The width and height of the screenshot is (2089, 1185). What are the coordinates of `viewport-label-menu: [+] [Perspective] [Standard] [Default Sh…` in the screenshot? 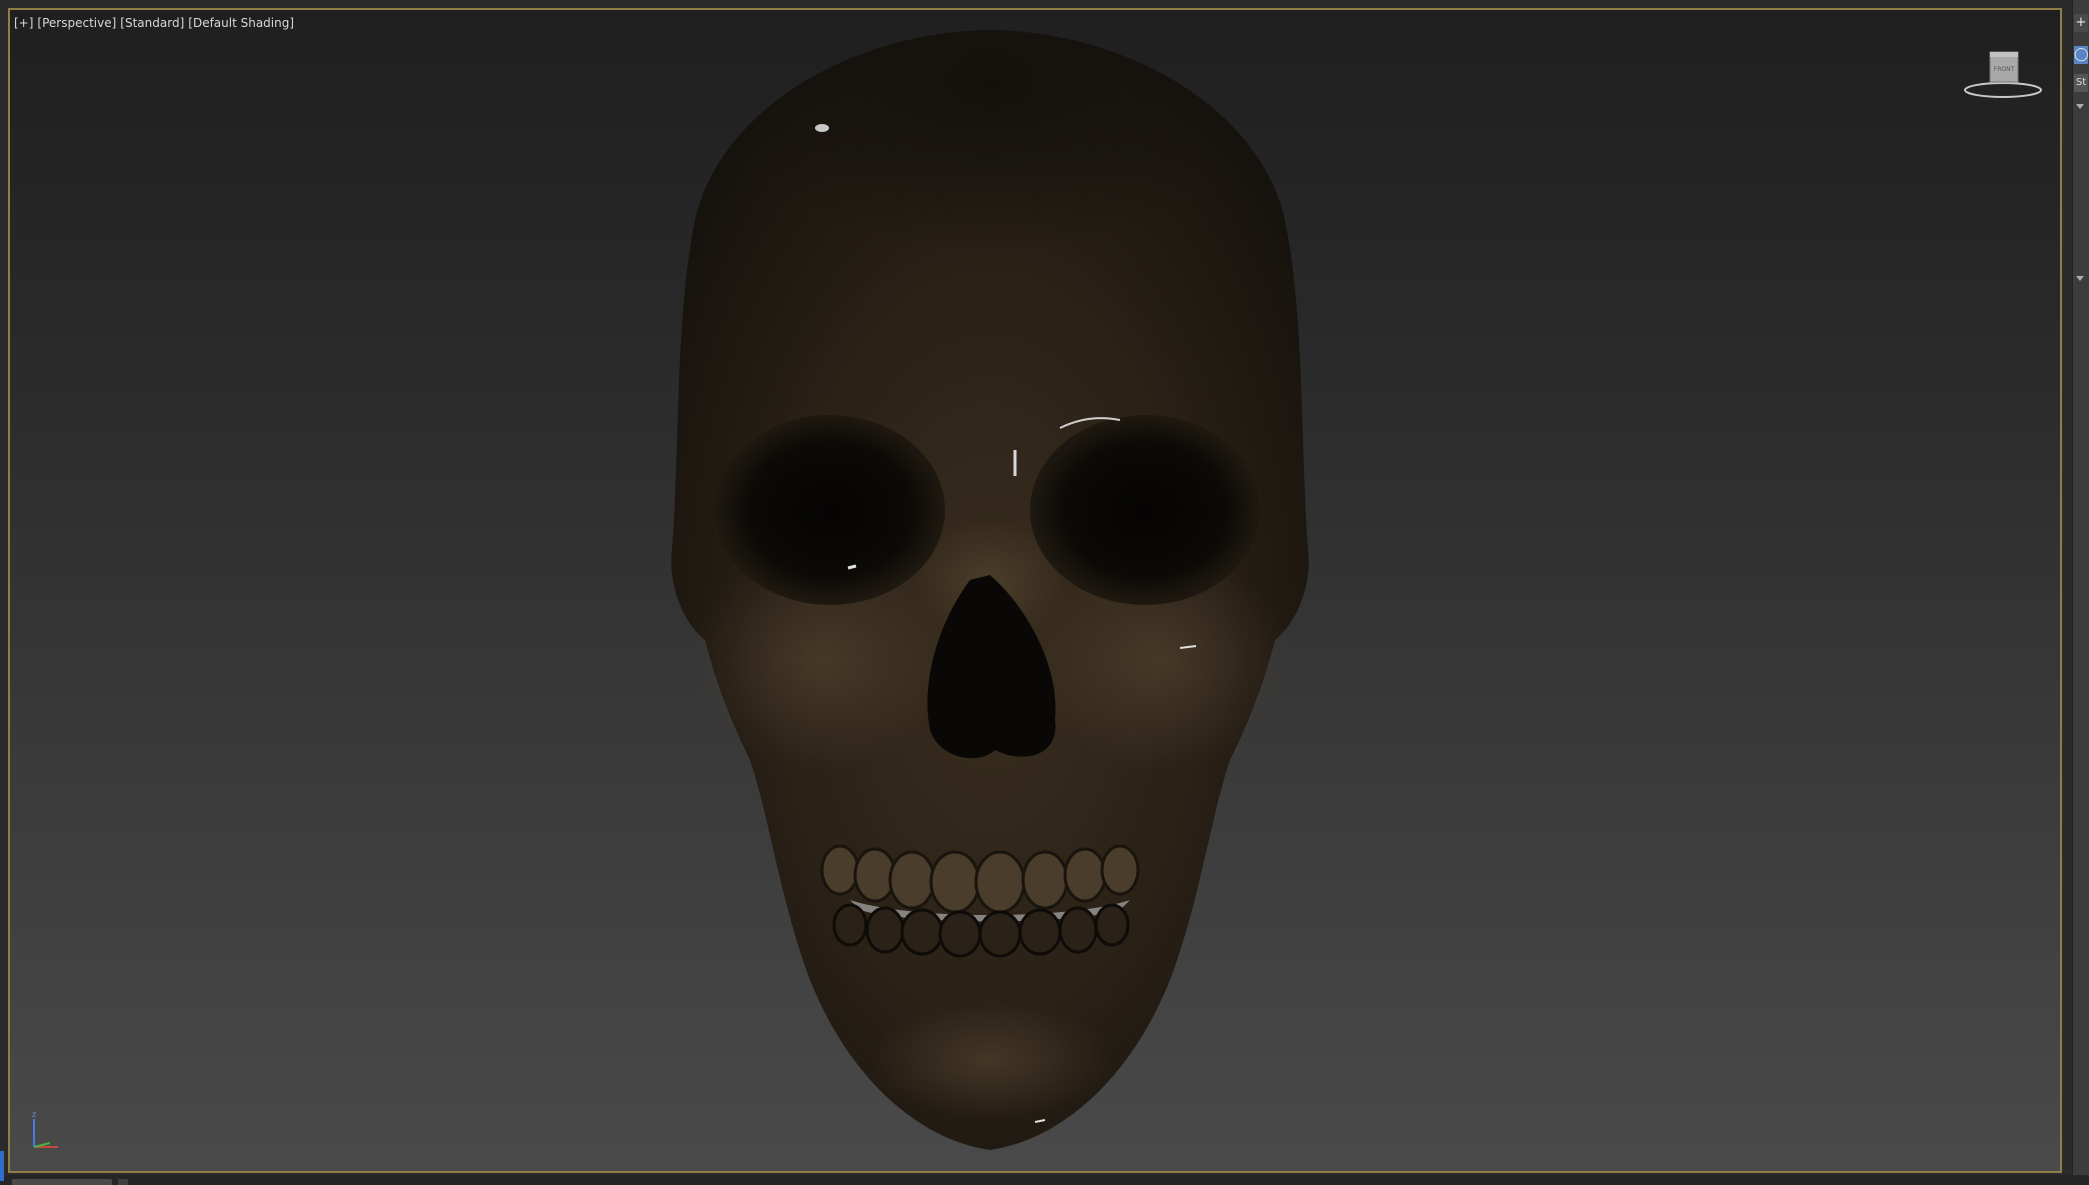 It's located at (154, 23).